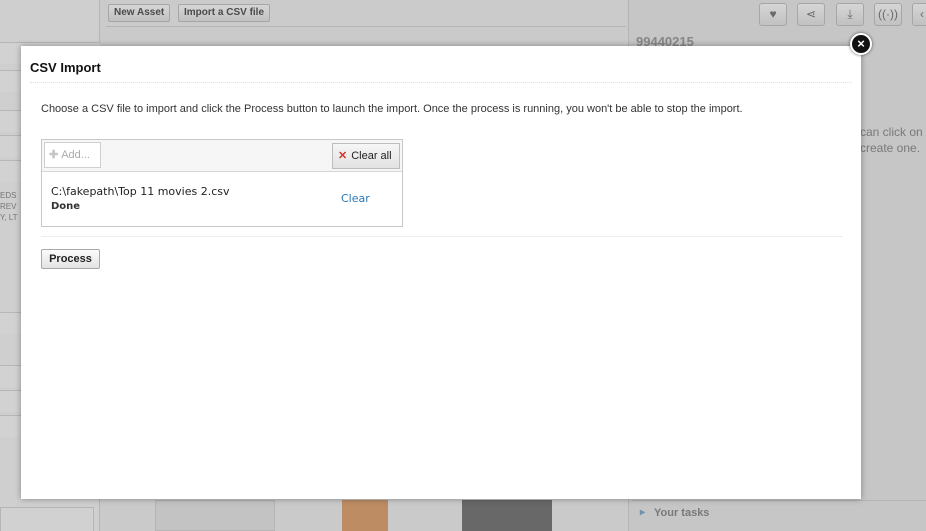 The height and width of the screenshot is (531, 926). Describe the element at coordinates (861, 44) in the screenshot. I see `close-icon: ×` at that location.